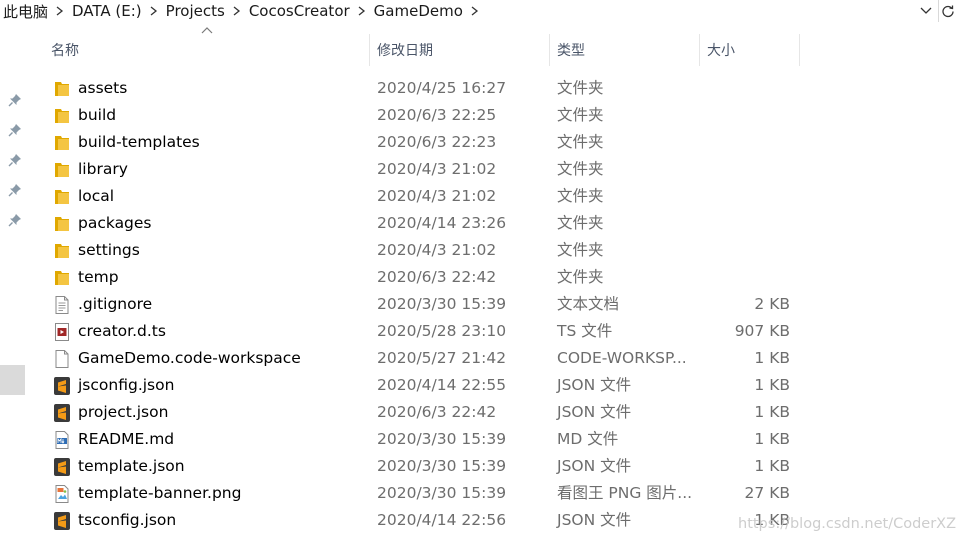  Describe the element at coordinates (299, 11) in the screenshot. I see `breadcrumb-cocoscreator: CocosCreator` at that location.